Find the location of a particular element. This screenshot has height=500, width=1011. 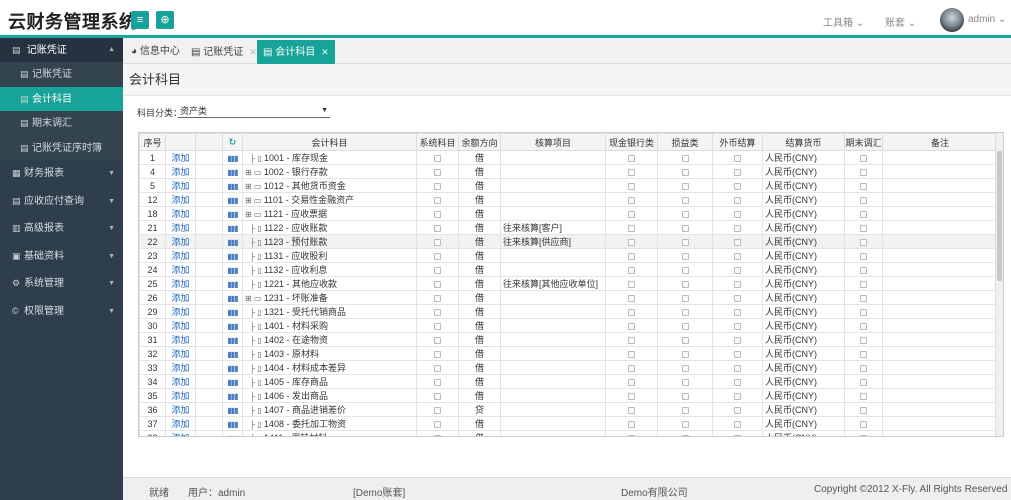

close-icon: ✕ is located at coordinates (253, 52).